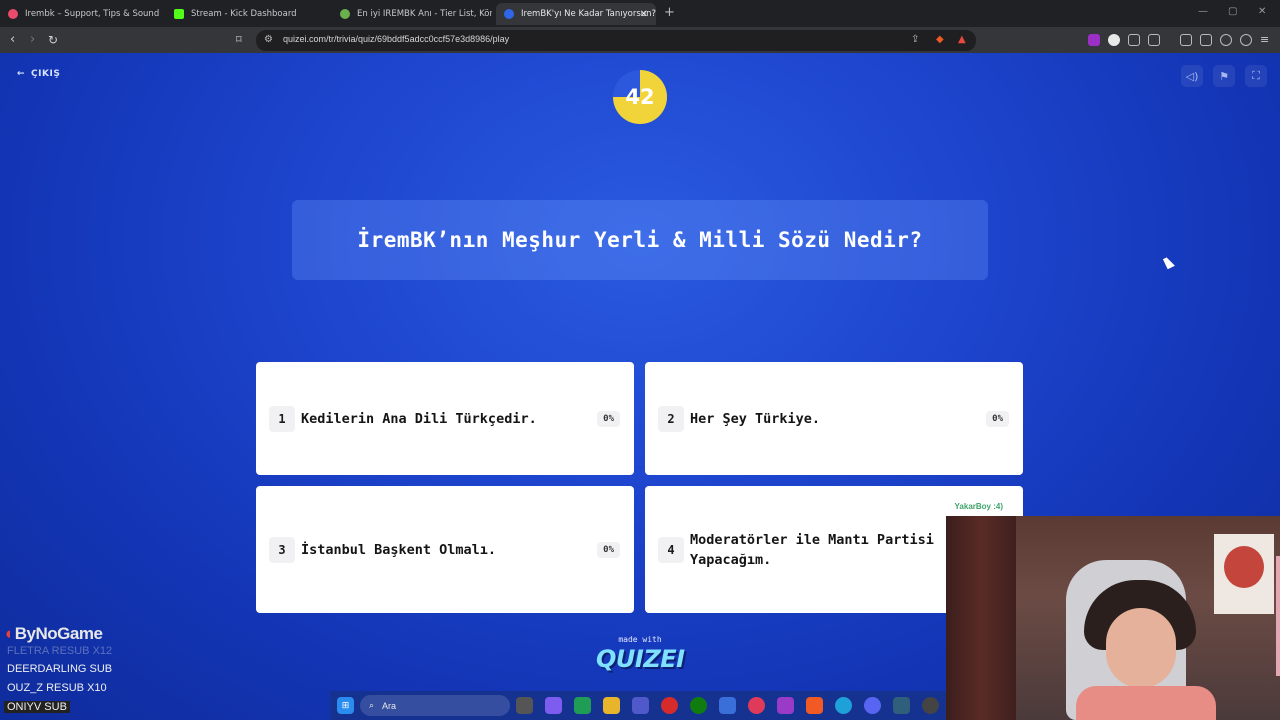  I want to click on tabs-icon, so click(1206, 40).